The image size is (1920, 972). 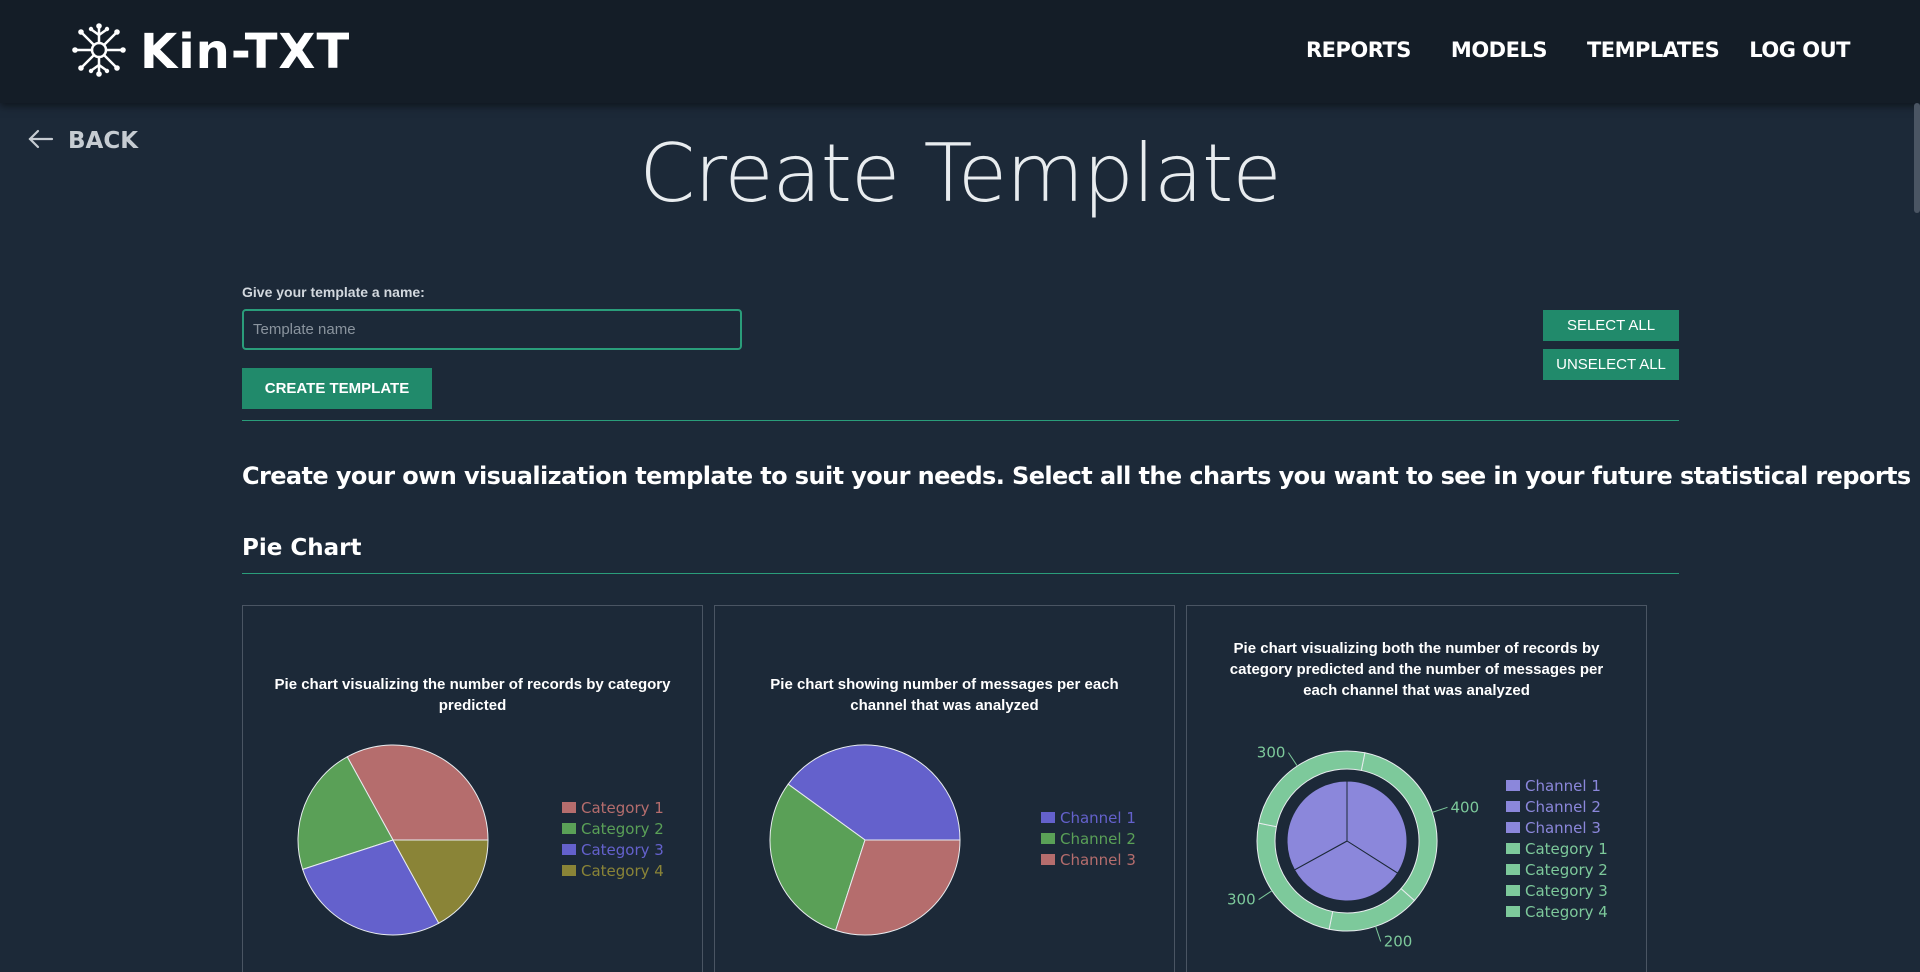 I want to click on select-all-button: SELECT ALL, so click(x=1611, y=325).